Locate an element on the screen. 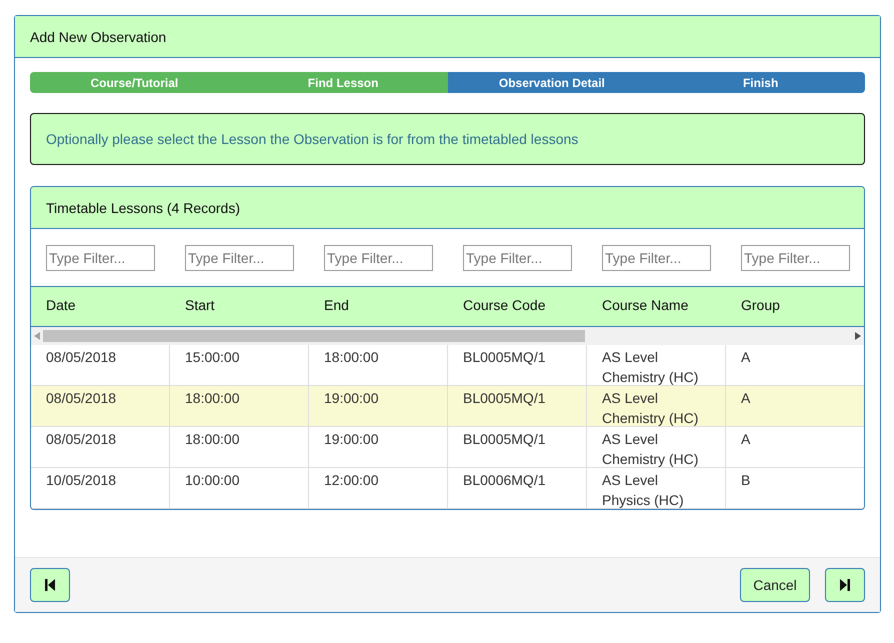 The image size is (894, 643). next-button is located at coordinates (845, 585).